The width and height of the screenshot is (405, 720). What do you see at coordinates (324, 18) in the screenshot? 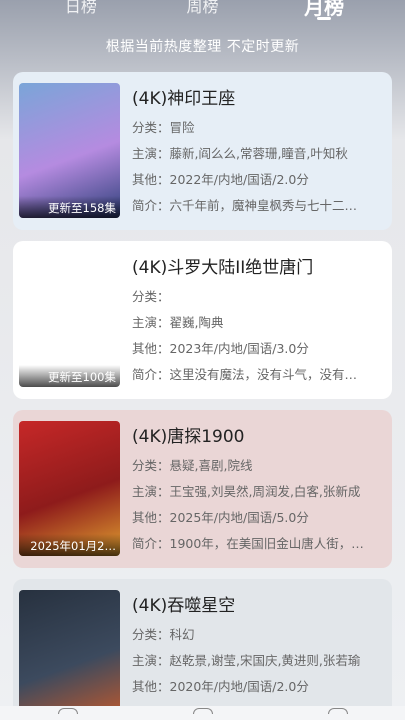
I see `tab-indicator` at bounding box center [324, 18].